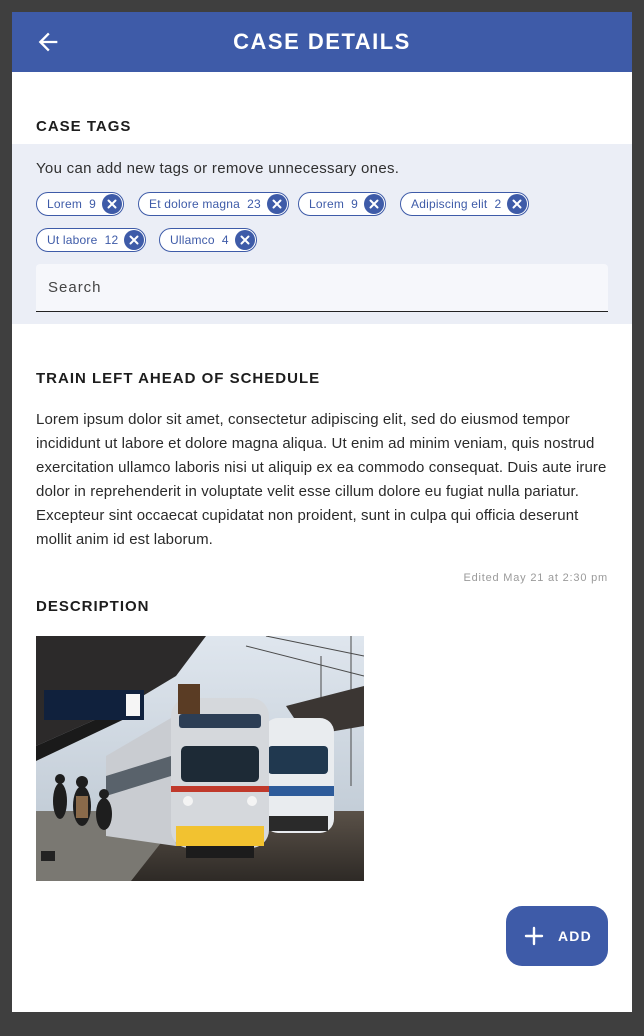  Describe the element at coordinates (200, 758) in the screenshot. I see `train-station-photo` at that location.